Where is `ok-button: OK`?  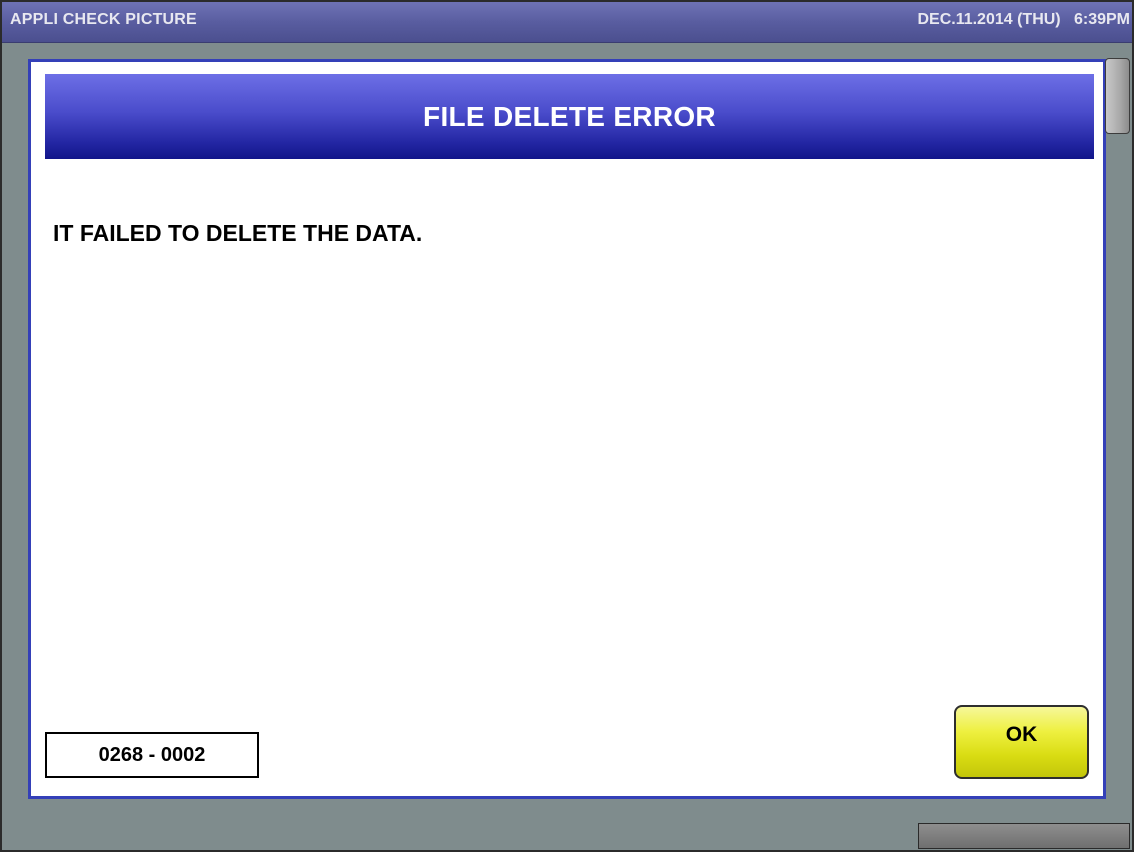
ok-button: OK is located at coordinates (1021, 742).